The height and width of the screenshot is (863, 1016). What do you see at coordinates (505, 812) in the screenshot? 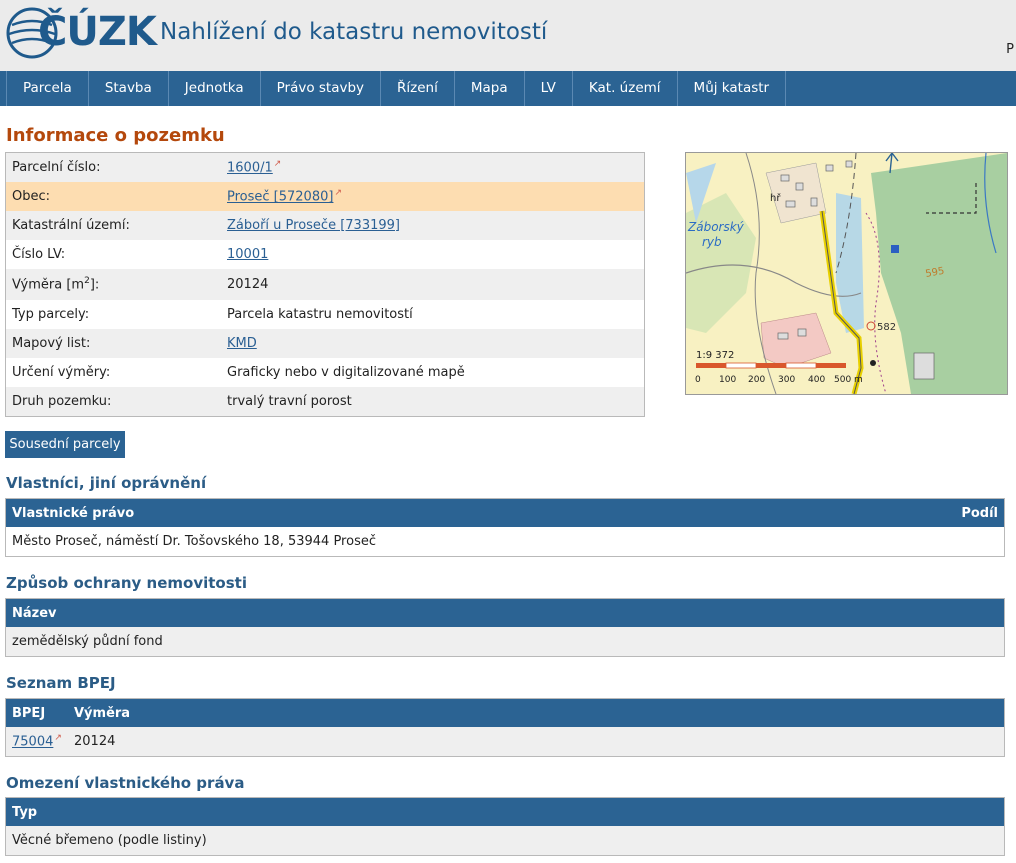
I see `restrictions-table-header: Typ` at bounding box center [505, 812].